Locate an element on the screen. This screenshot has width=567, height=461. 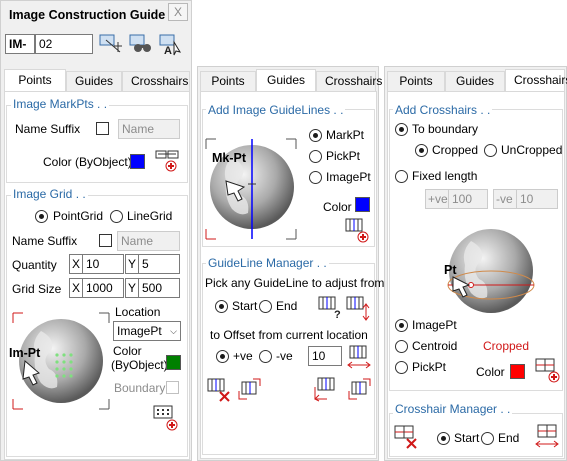
offset-guideline-button is located at coordinates (360, 357).